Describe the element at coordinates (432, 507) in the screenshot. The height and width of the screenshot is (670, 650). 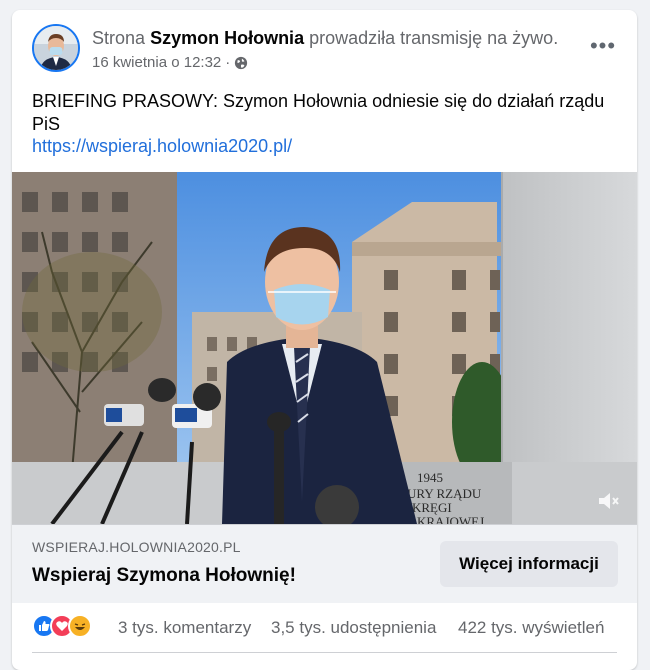
I see `plaque-line3: KRĘGI` at that location.